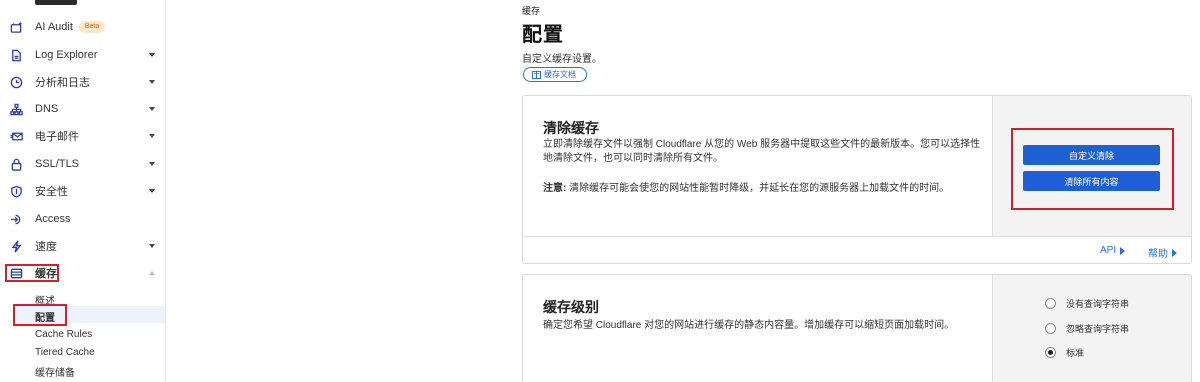  I want to click on cache-level-options-panel: 没有查询字符串 忽略查询字符串 标准, so click(1091, 328).